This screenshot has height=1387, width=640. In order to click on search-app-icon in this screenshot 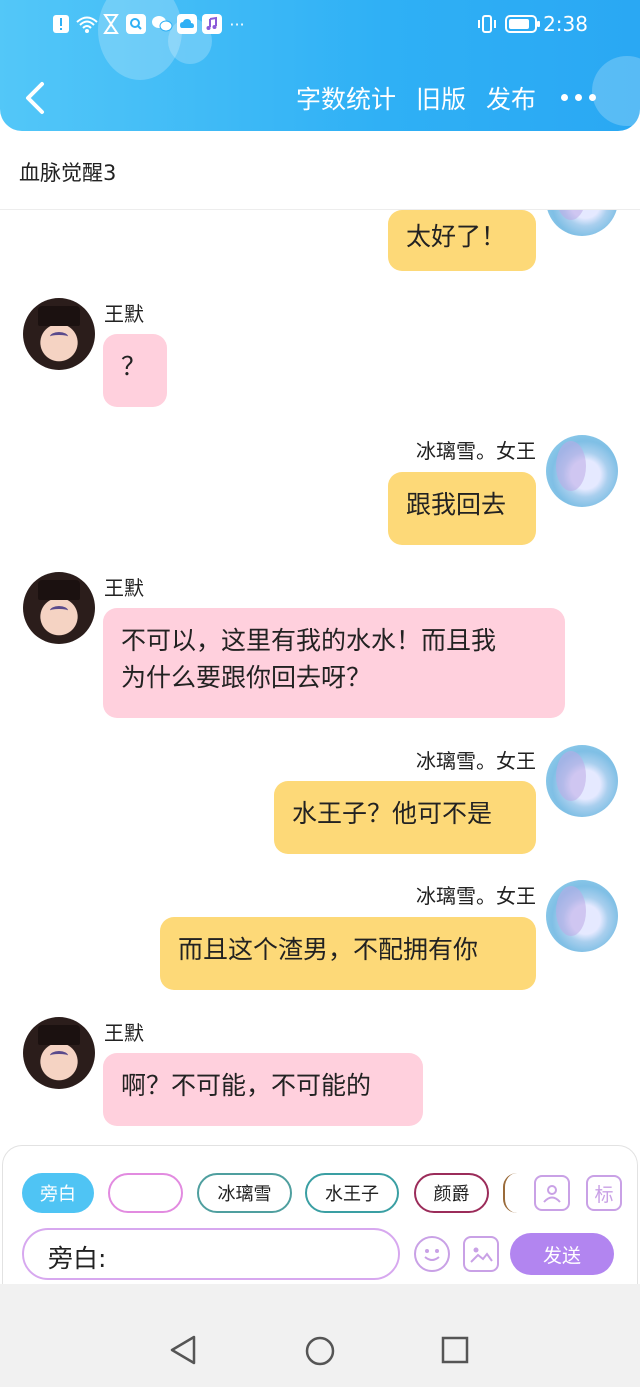, I will do `click(136, 24)`.